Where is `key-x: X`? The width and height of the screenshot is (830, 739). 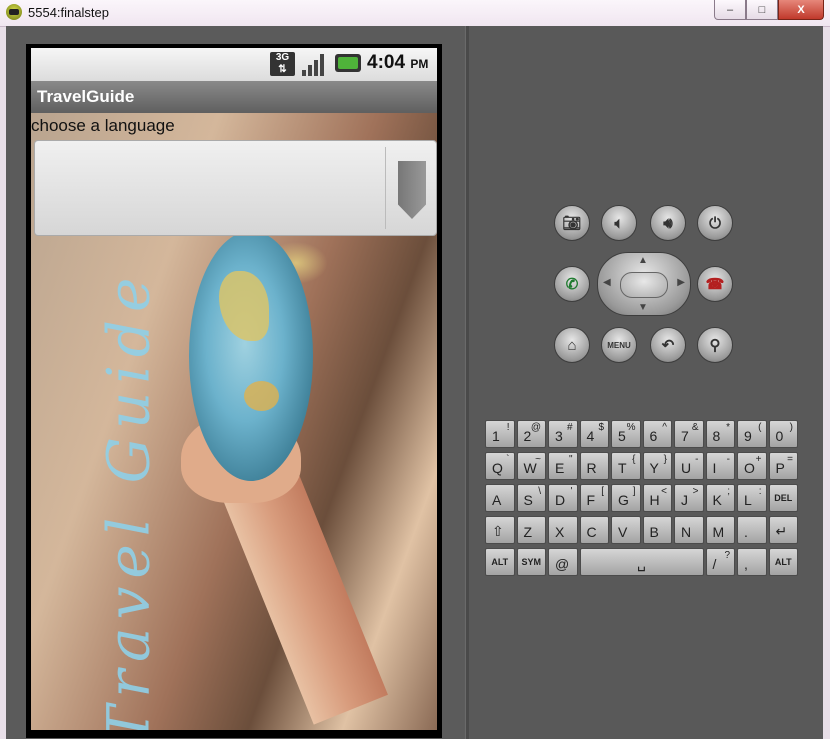 key-x: X is located at coordinates (563, 530).